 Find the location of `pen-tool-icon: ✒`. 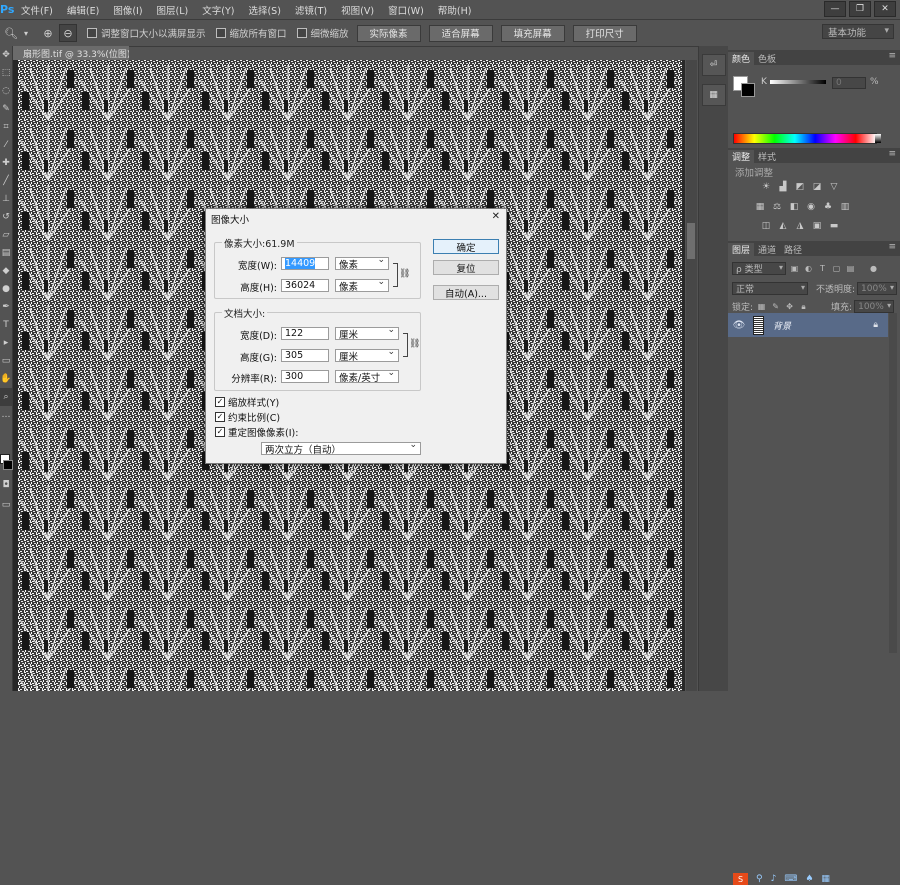

pen-tool-icon: ✒ is located at coordinates (6, 307).